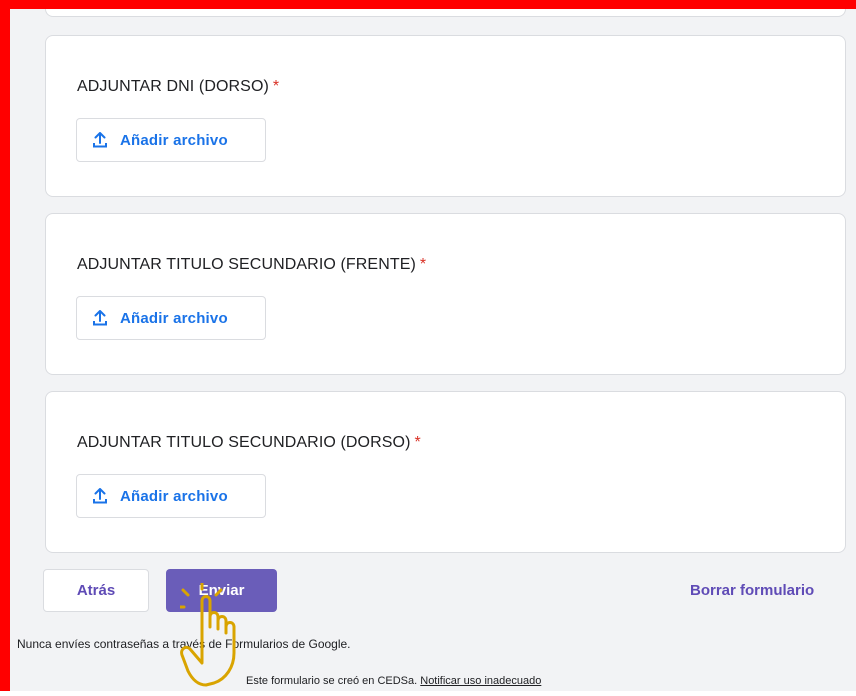 This screenshot has width=856, height=696. I want to click on back-button: Atrás, so click(96, 590).